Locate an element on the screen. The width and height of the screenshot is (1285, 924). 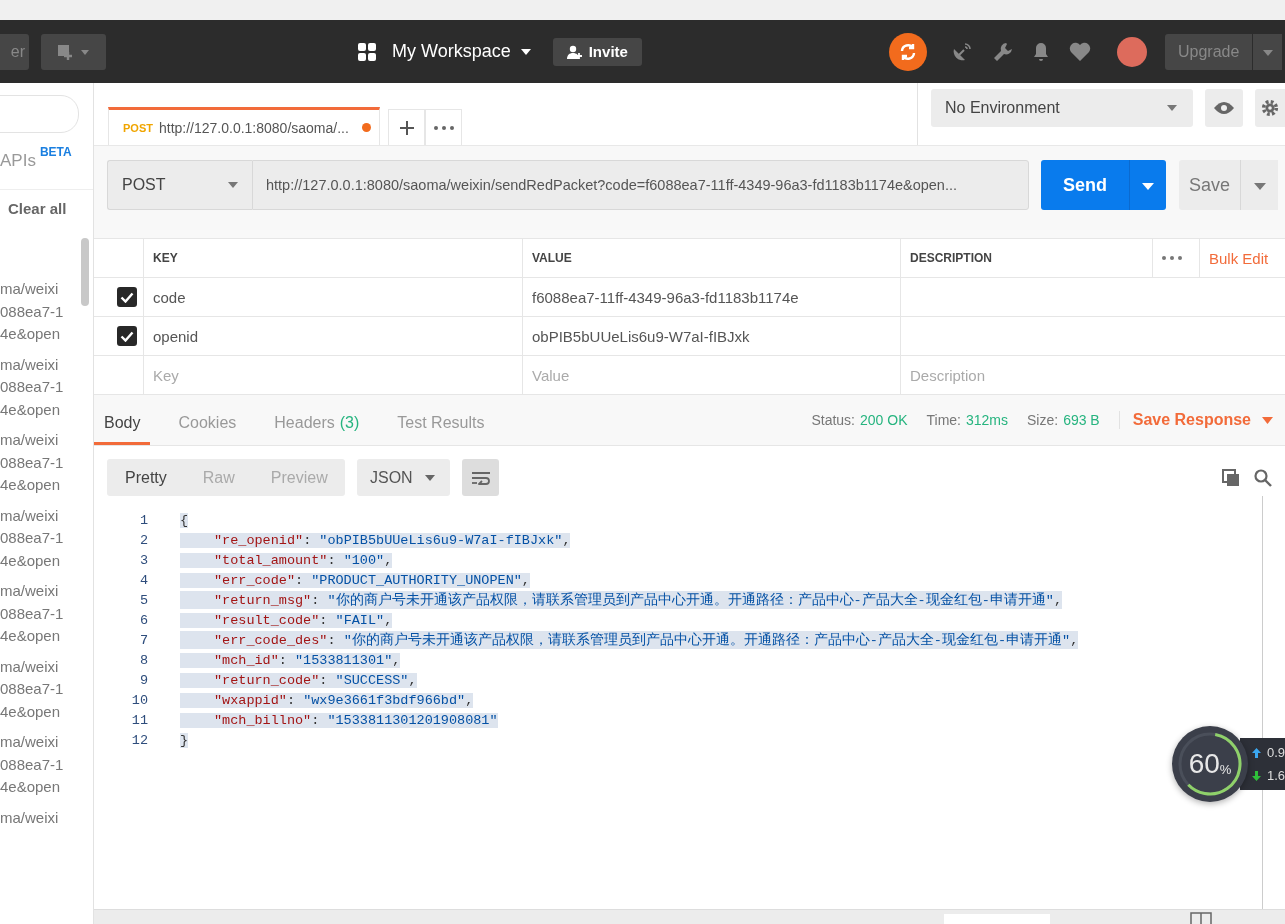
method-dropdown: POST is located at coordinates (179, 185).